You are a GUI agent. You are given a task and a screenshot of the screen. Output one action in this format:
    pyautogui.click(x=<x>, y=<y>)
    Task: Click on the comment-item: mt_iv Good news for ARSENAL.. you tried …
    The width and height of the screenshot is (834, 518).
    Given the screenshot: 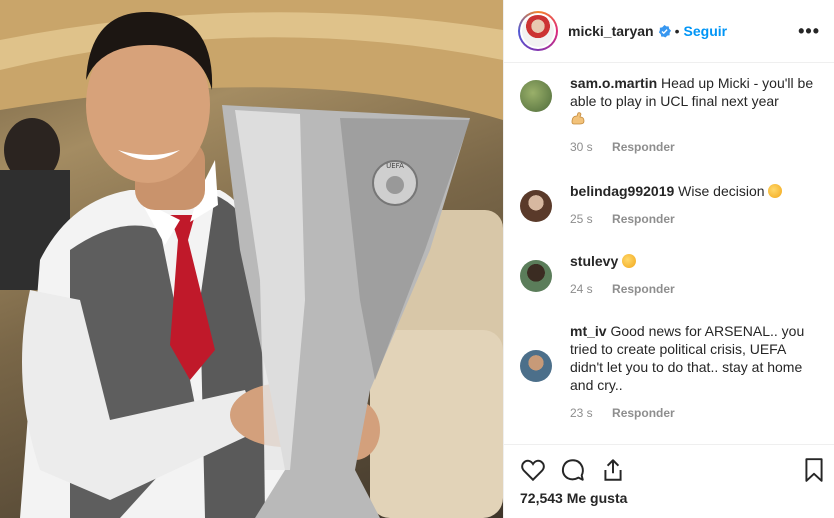 What is the action you would take?
    pyautogui.click(x=670, y=372)
    